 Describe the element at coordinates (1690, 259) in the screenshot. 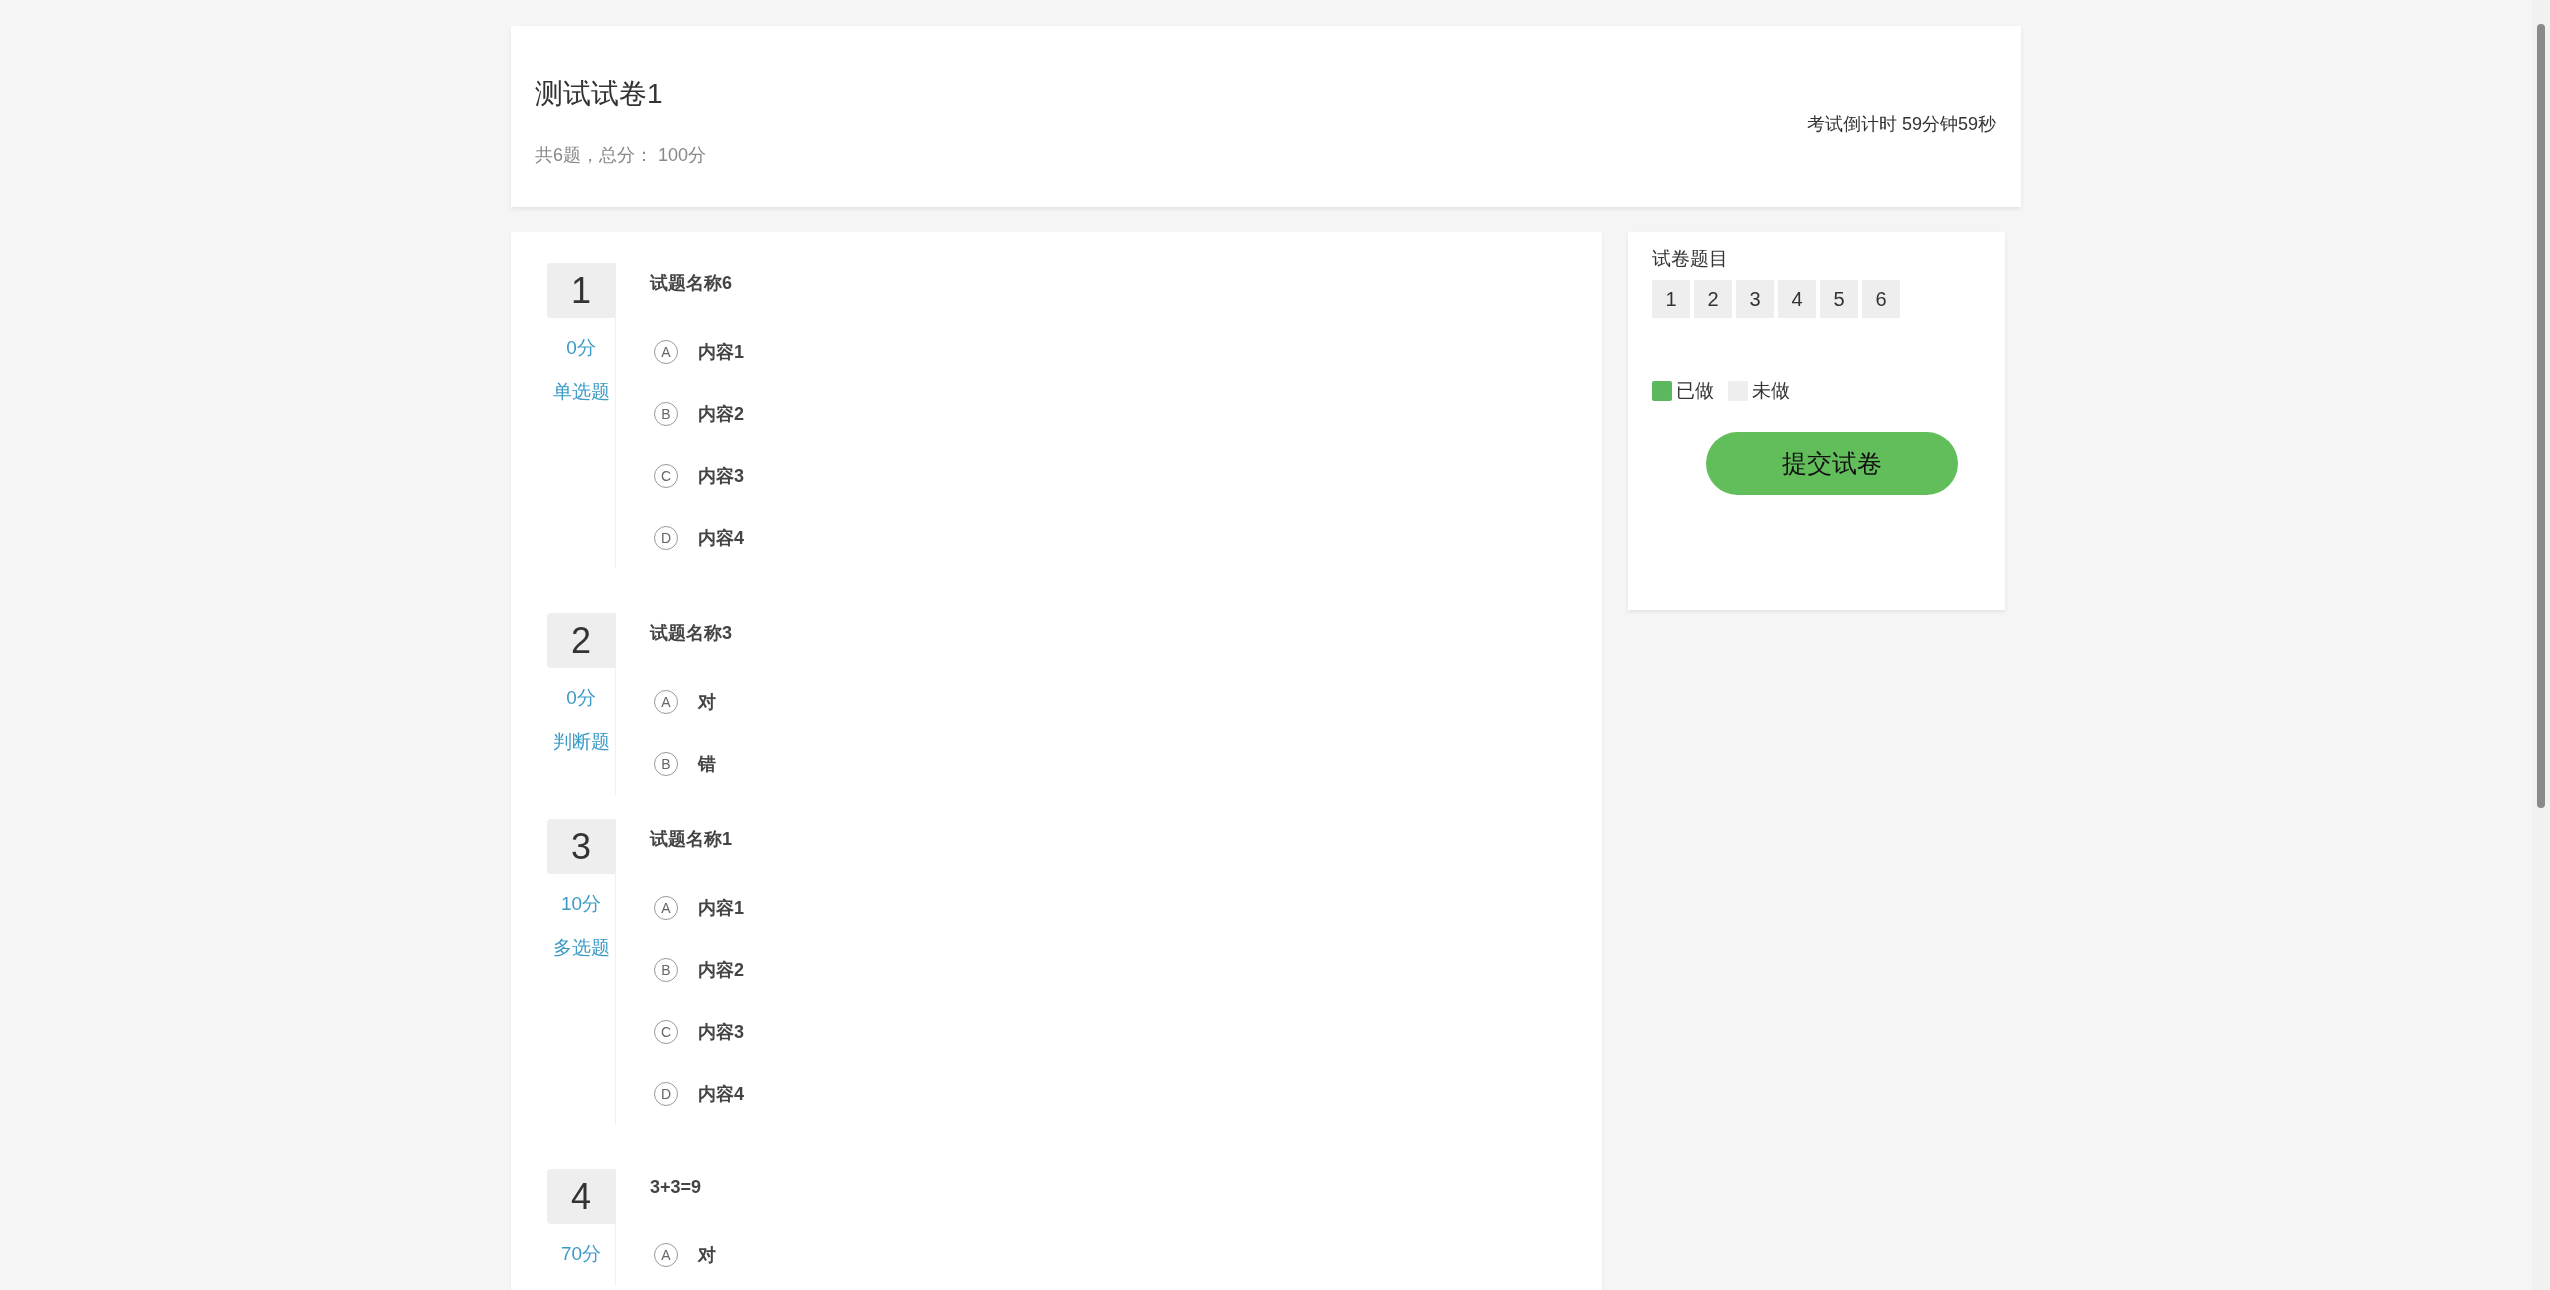

I see `navigator-title: 试卷题目` at that location.